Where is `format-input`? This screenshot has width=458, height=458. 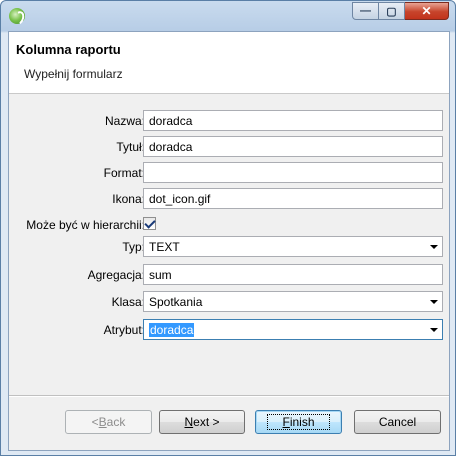 format-input is located at coordinates (293, 172).